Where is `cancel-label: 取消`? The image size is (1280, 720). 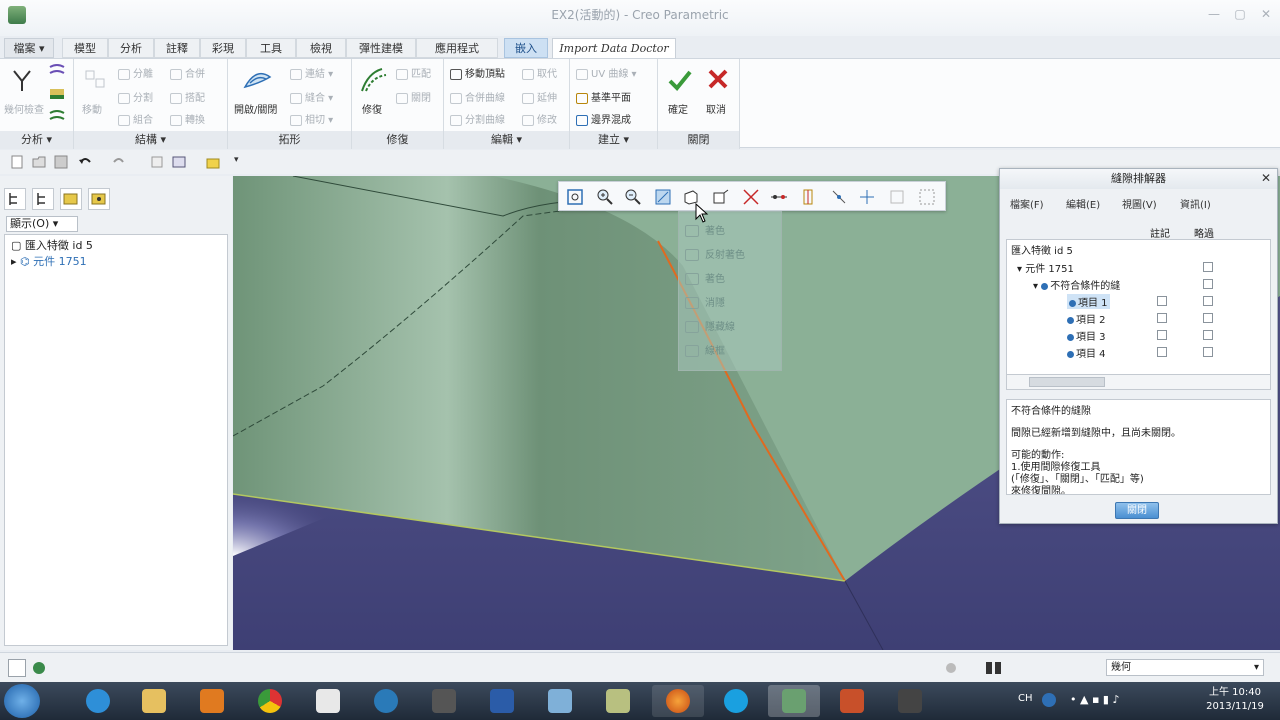
cancel-label: 取消 is located at coordinates (716, 108).